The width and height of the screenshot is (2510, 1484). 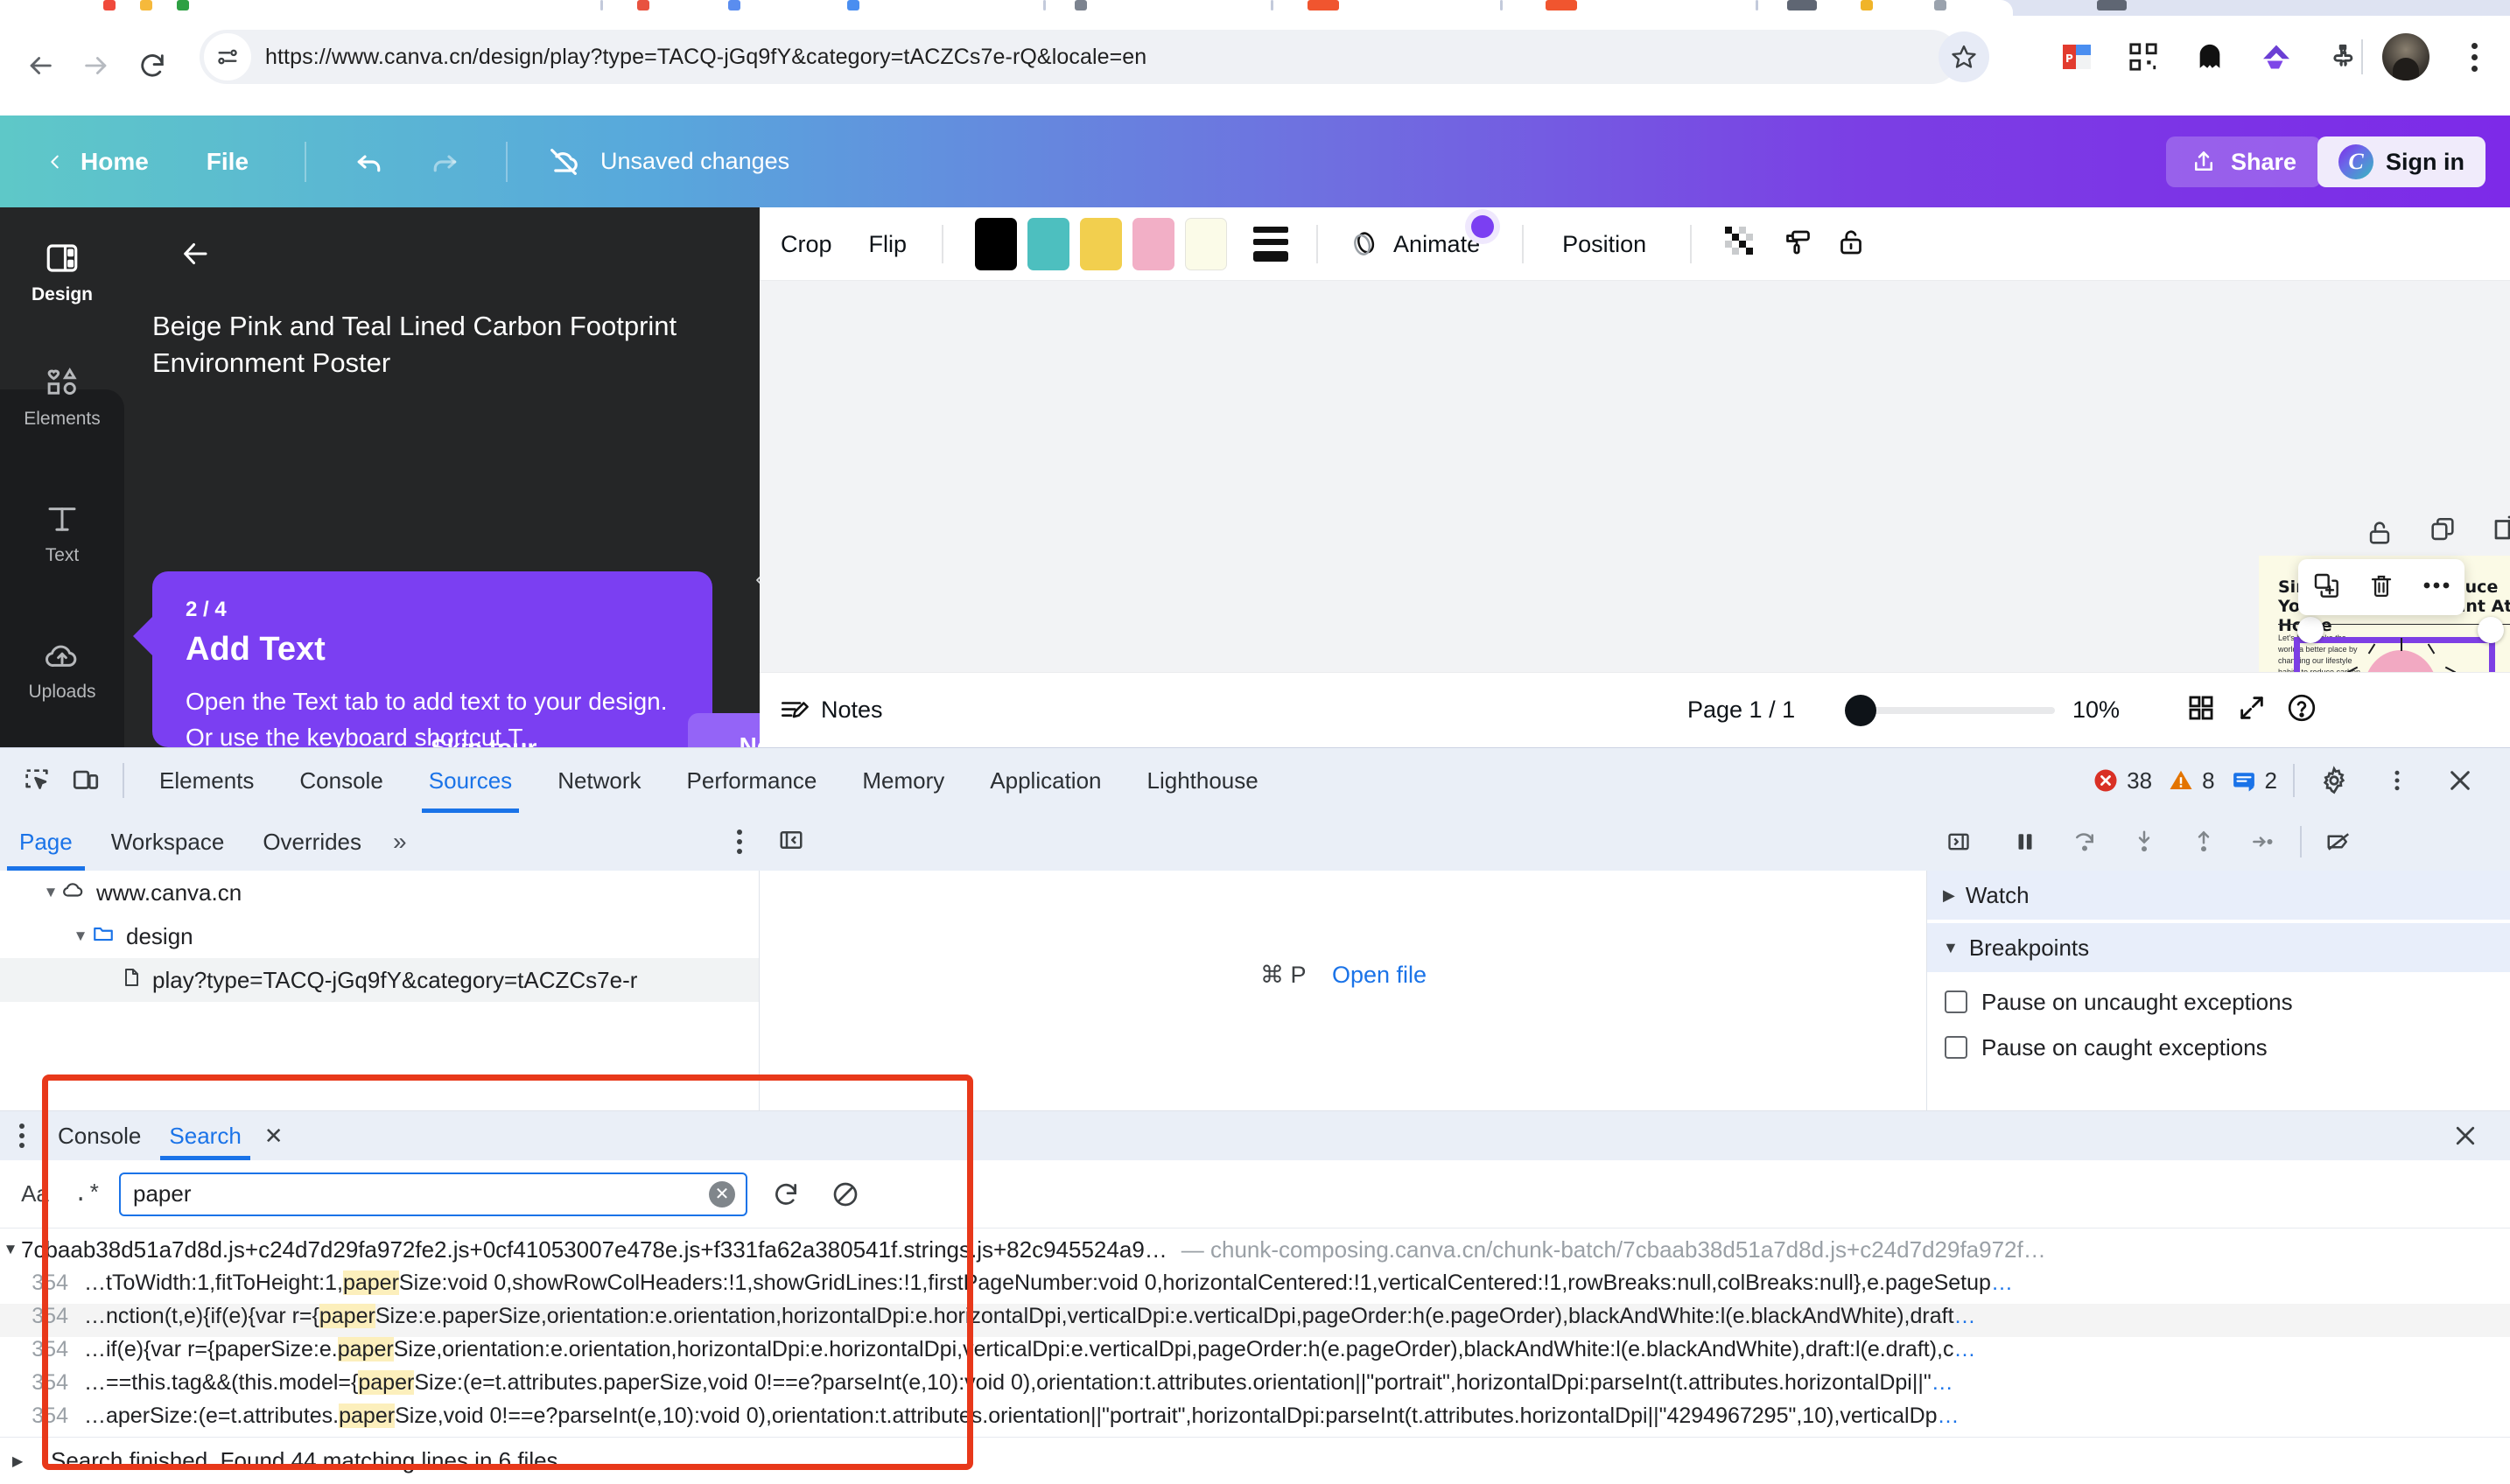 I want to click on skip-tour-button: Skip tour, so click(x=483, y=740).